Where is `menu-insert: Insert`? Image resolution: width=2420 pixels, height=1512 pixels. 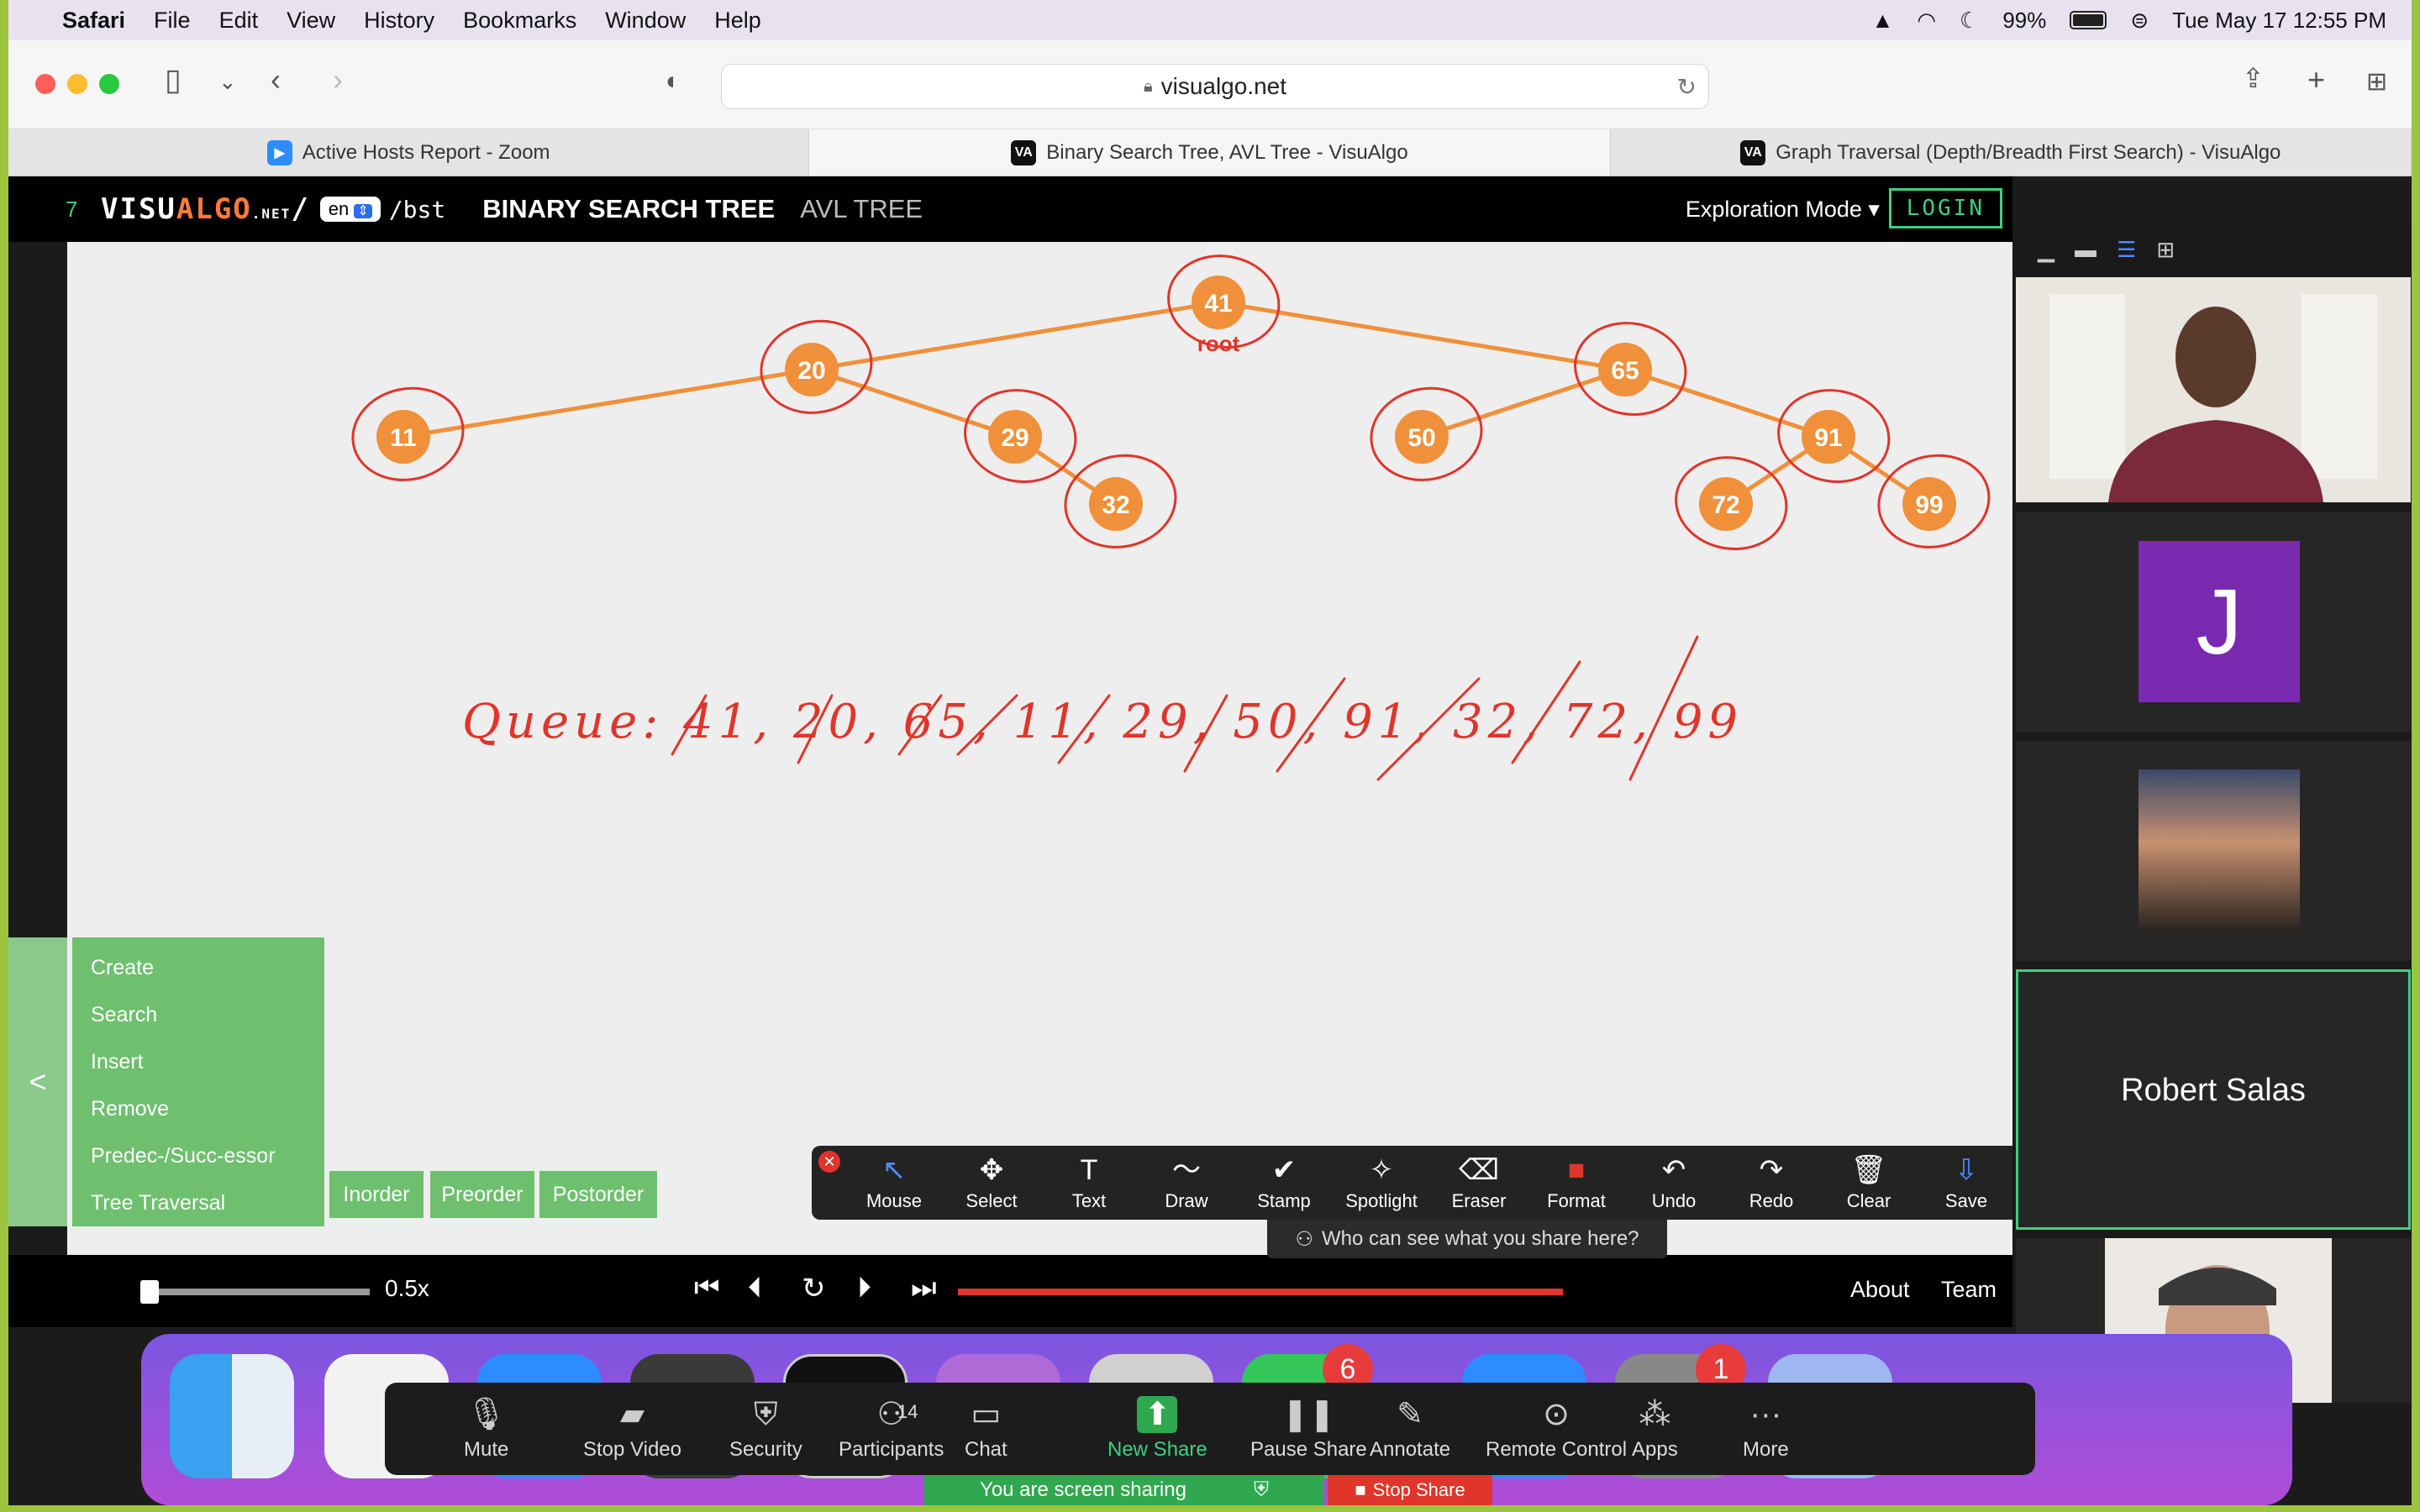 menu-insert: Insert is located at coordinates (198, 1061).